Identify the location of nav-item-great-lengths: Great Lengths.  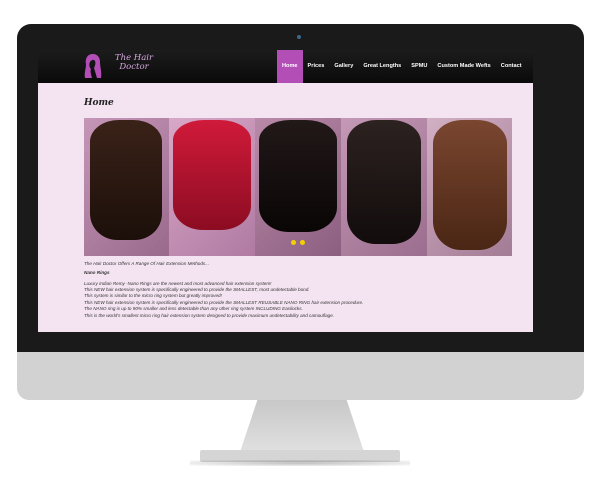
(382, 66).